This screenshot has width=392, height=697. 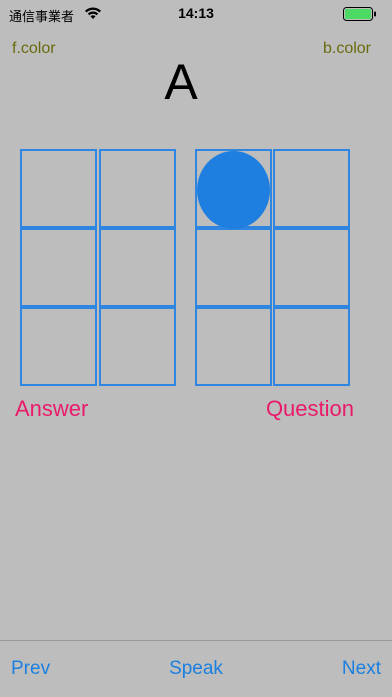 What do you see at coordinates (359, 14) in the screenshot?
I see `battery-icon` at bounding box center [359, 14].